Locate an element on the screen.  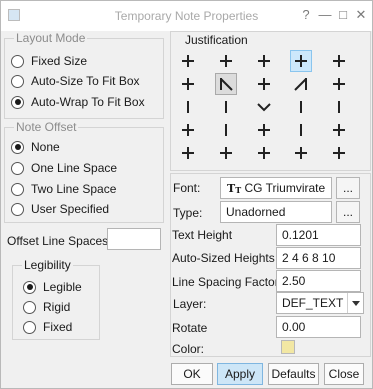
layout-mode-legend: Layout Mode is located at coordinates (51, 38).